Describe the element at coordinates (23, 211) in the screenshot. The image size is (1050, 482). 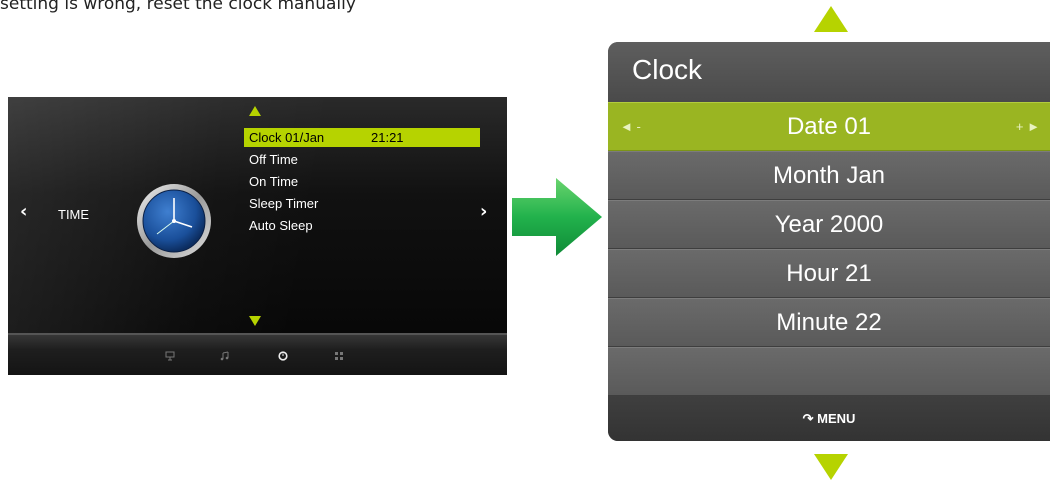
I see `nav-left-arrow-icon: ‹` at that location.